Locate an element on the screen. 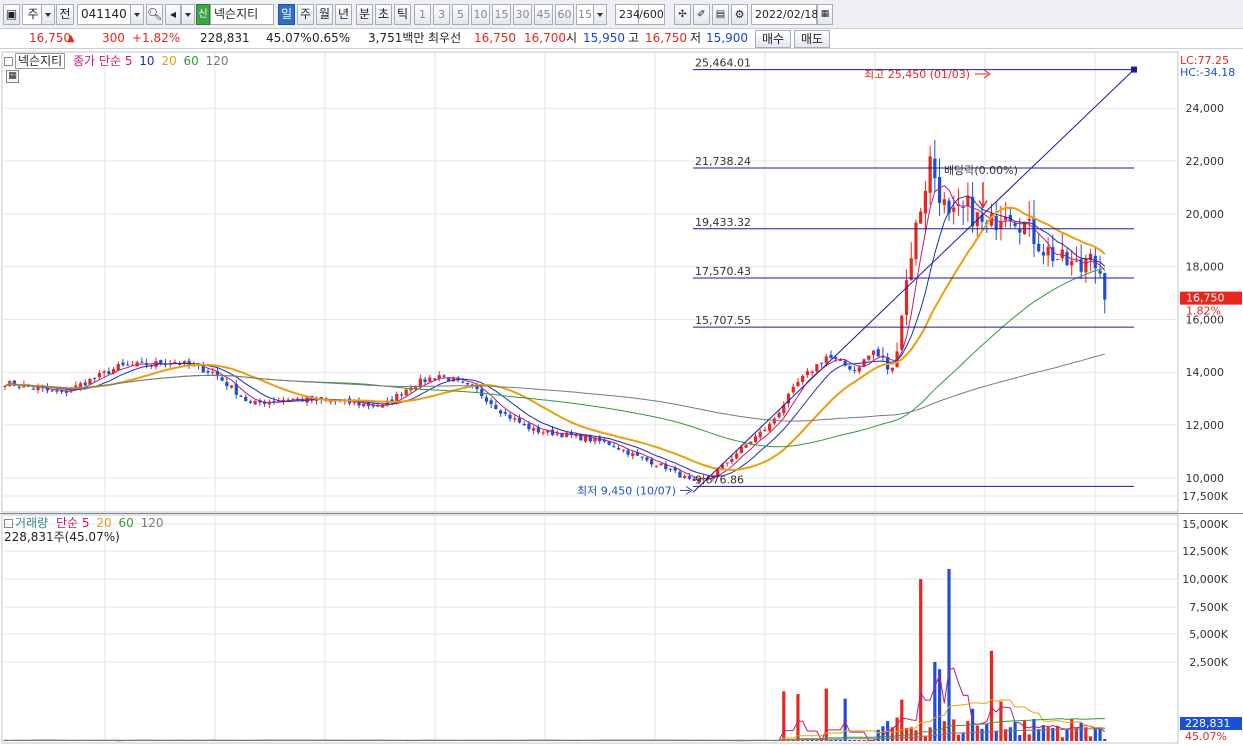 The width and height of the screenshot is (1243, 745). search-icon: 🔍︎ is located at coordinates (154, 14).